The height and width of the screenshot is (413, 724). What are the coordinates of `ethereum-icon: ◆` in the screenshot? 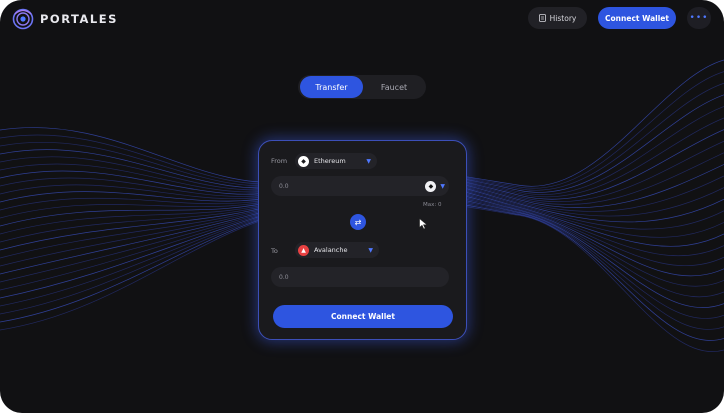 It's located at (303, 161).